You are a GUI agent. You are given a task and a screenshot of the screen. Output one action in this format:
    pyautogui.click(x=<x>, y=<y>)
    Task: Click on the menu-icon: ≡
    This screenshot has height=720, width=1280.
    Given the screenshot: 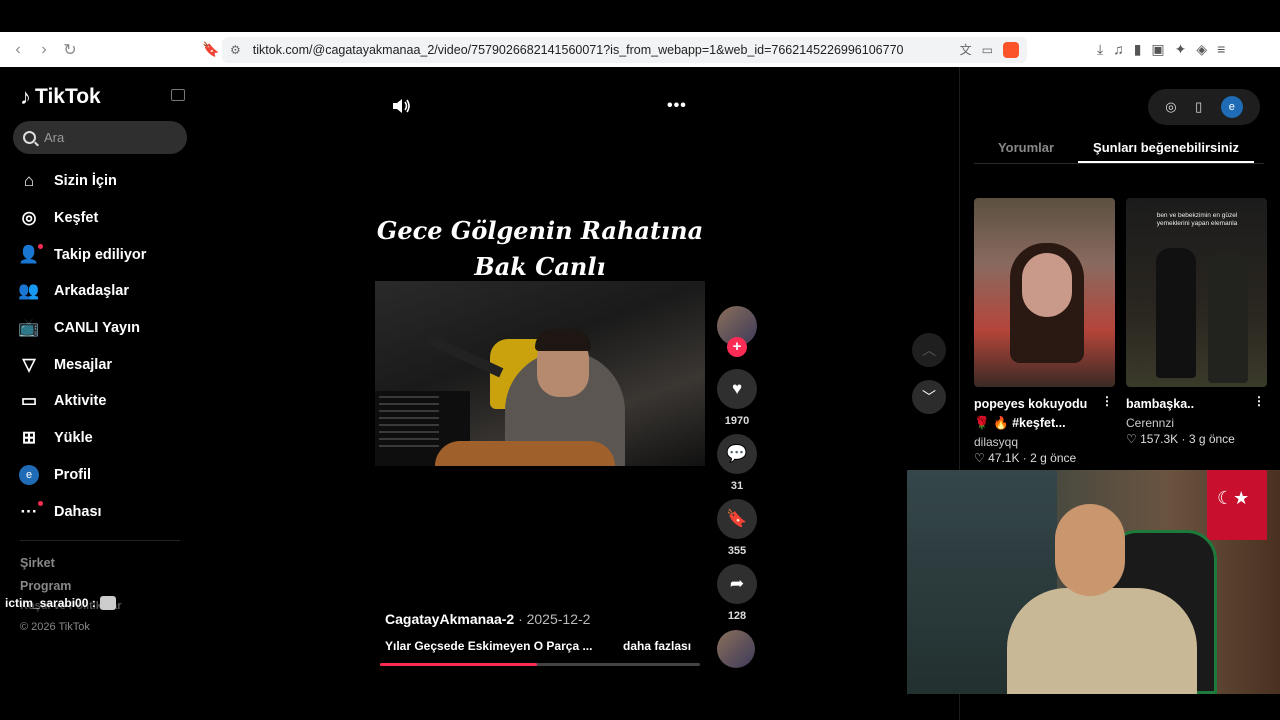 What is the action you would take?
    pyautogui.click(x=1221, y=49)
    